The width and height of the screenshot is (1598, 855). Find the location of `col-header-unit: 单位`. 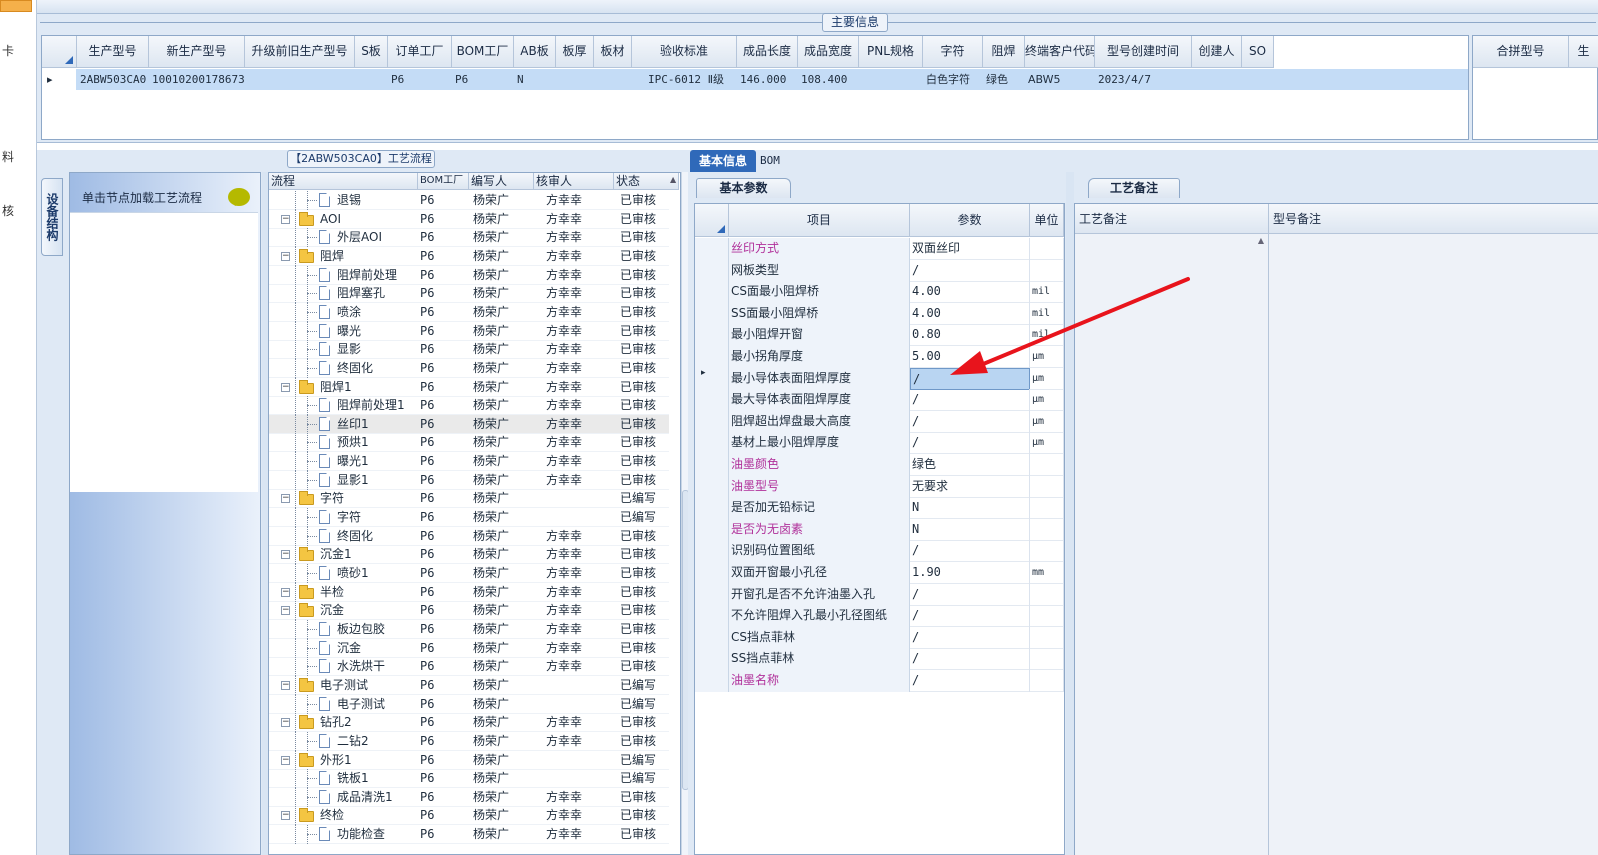

col-header-unit: 单位 is located at coordinates (1047, 220).